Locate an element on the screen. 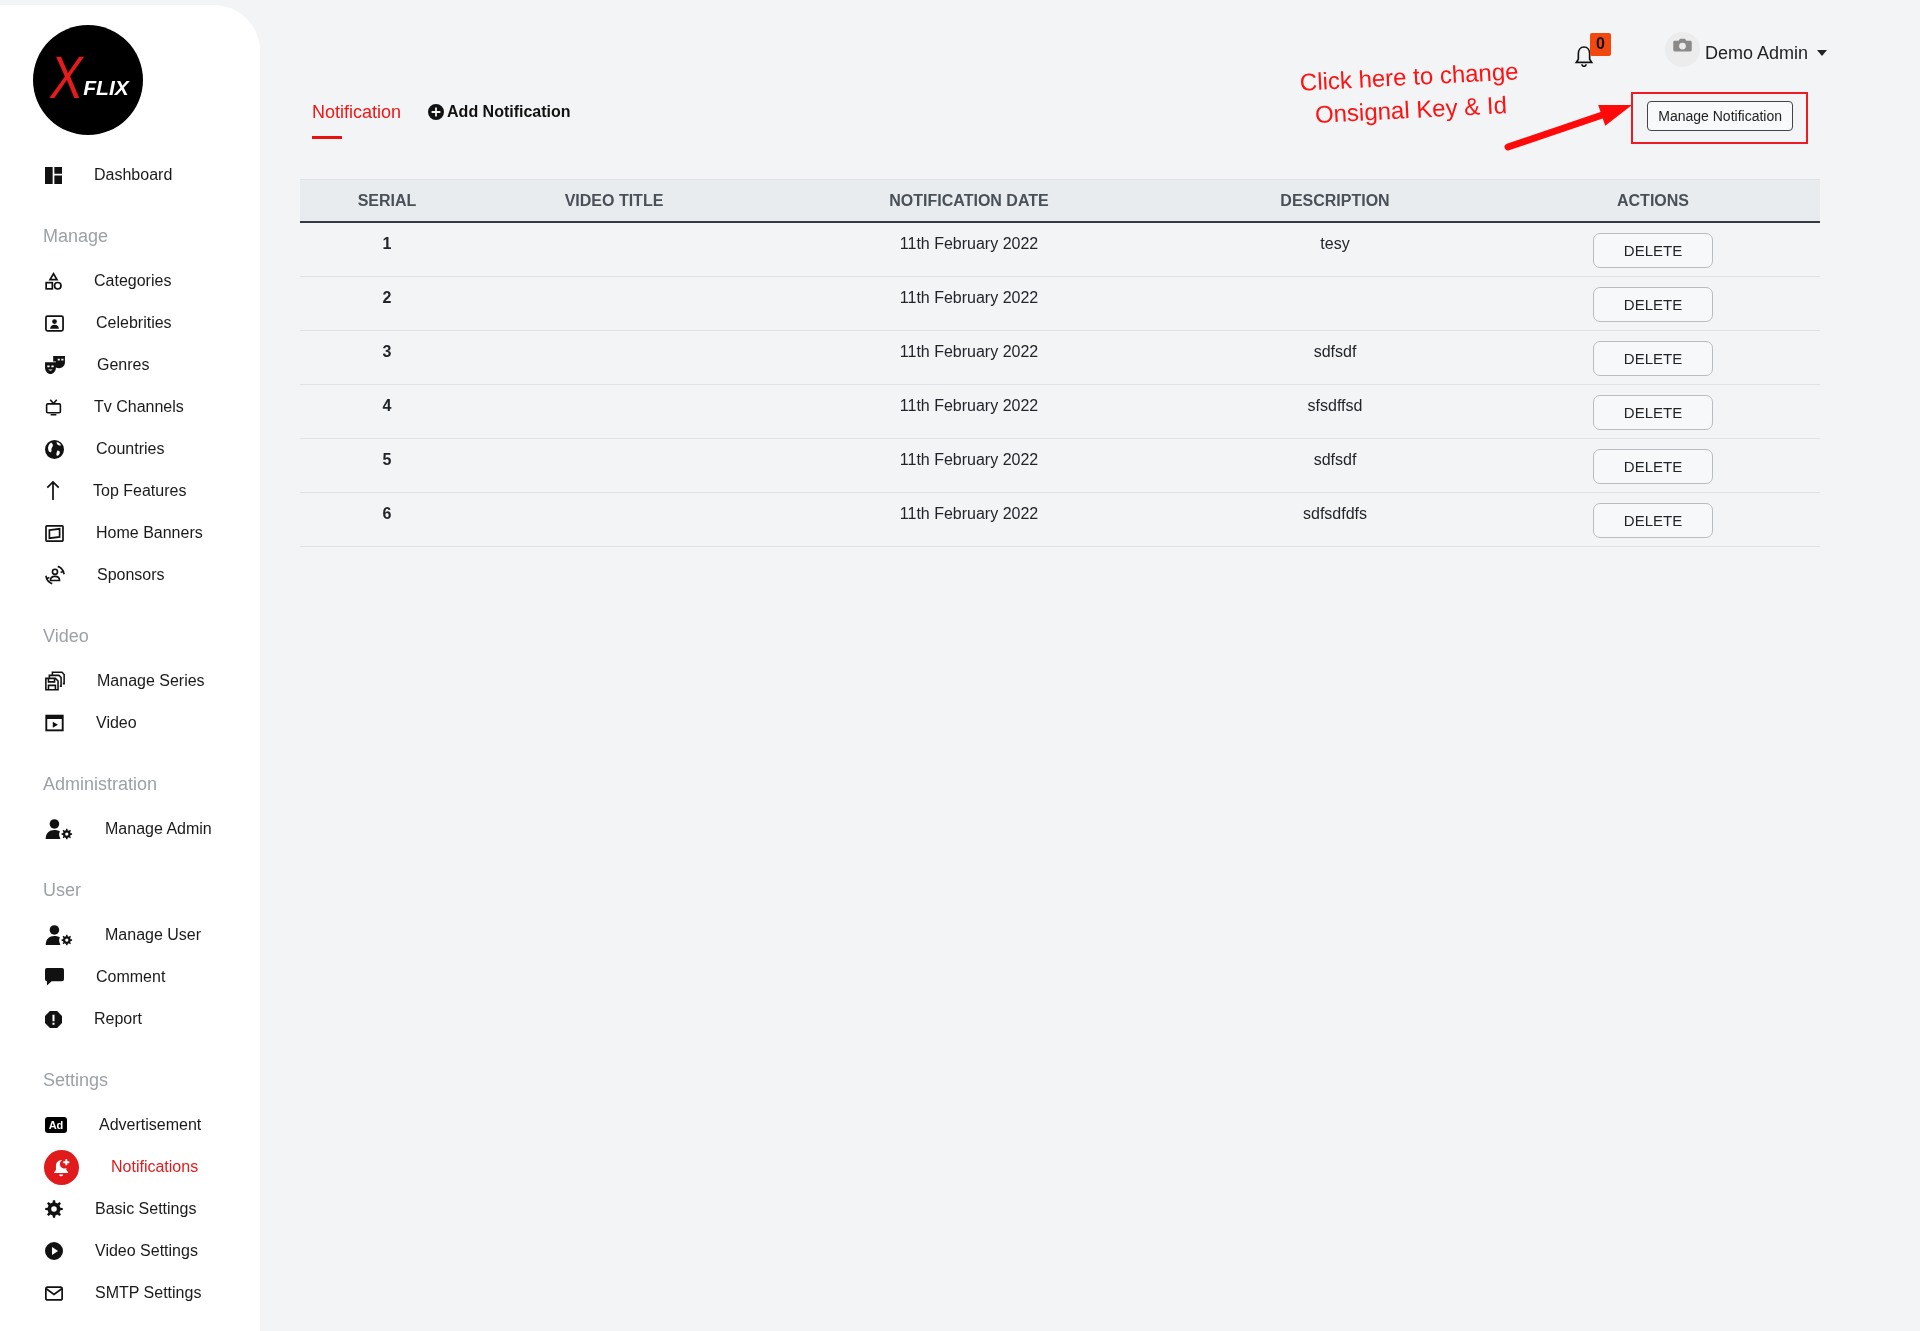 The image size is (1920, 1331). user-menu: Demo Admin is located at coordinates (1745, 49).